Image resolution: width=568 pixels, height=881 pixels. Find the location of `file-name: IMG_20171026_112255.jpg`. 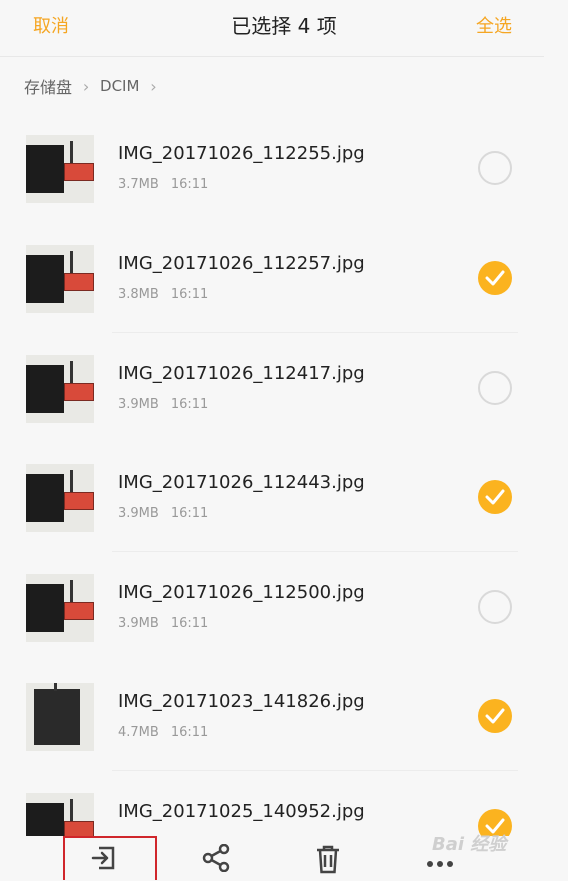

file-name: IMG_20171026_112255.jpg is located at coordinates (241, 153).